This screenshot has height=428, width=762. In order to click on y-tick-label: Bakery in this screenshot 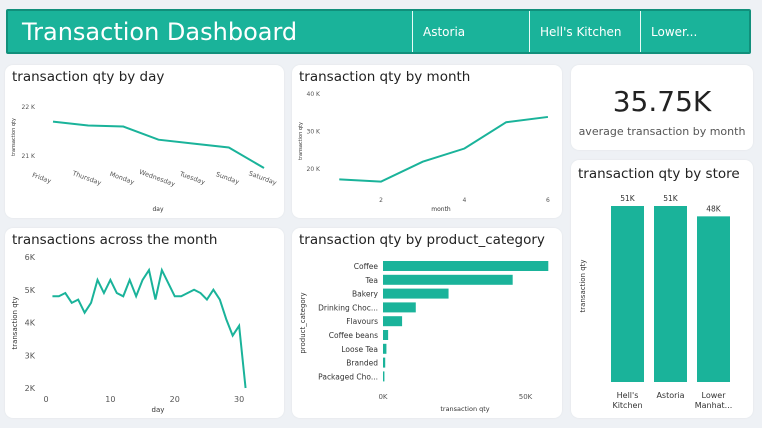, I will do `click(365, 294)`.